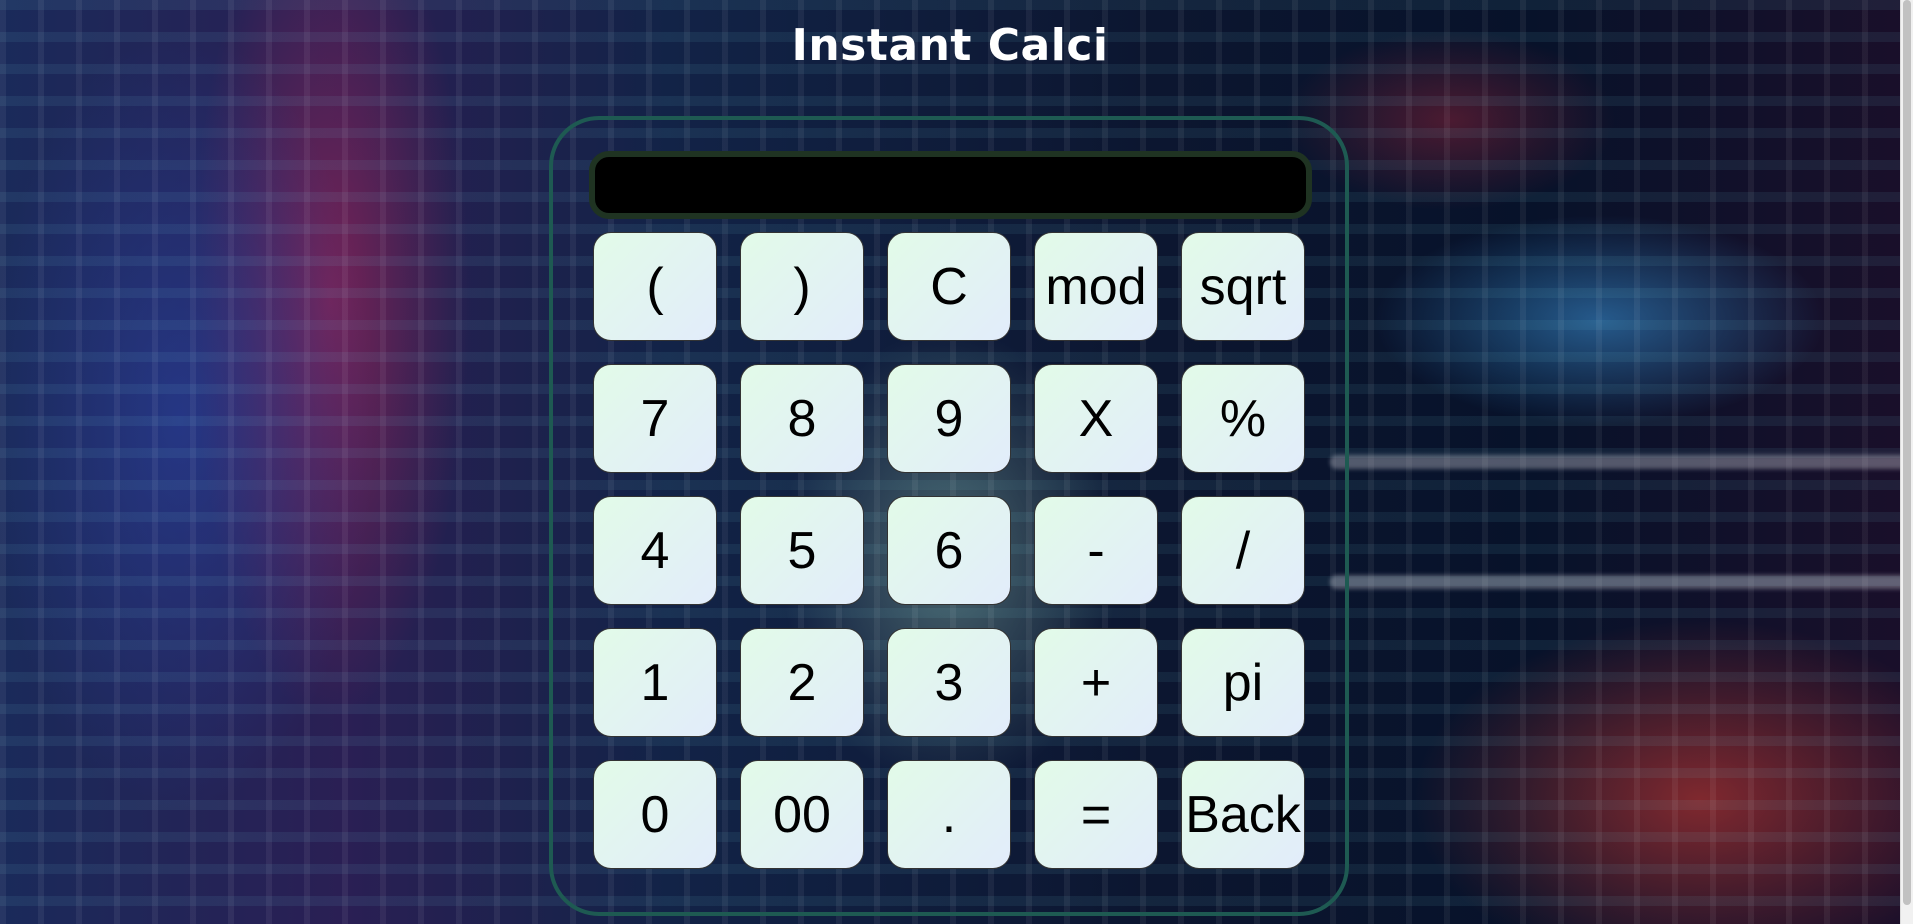  What do you see at coordinates (655, 814) in the screenshot?
I see `digit-0-button: 0` at bounding box center [655, 814].